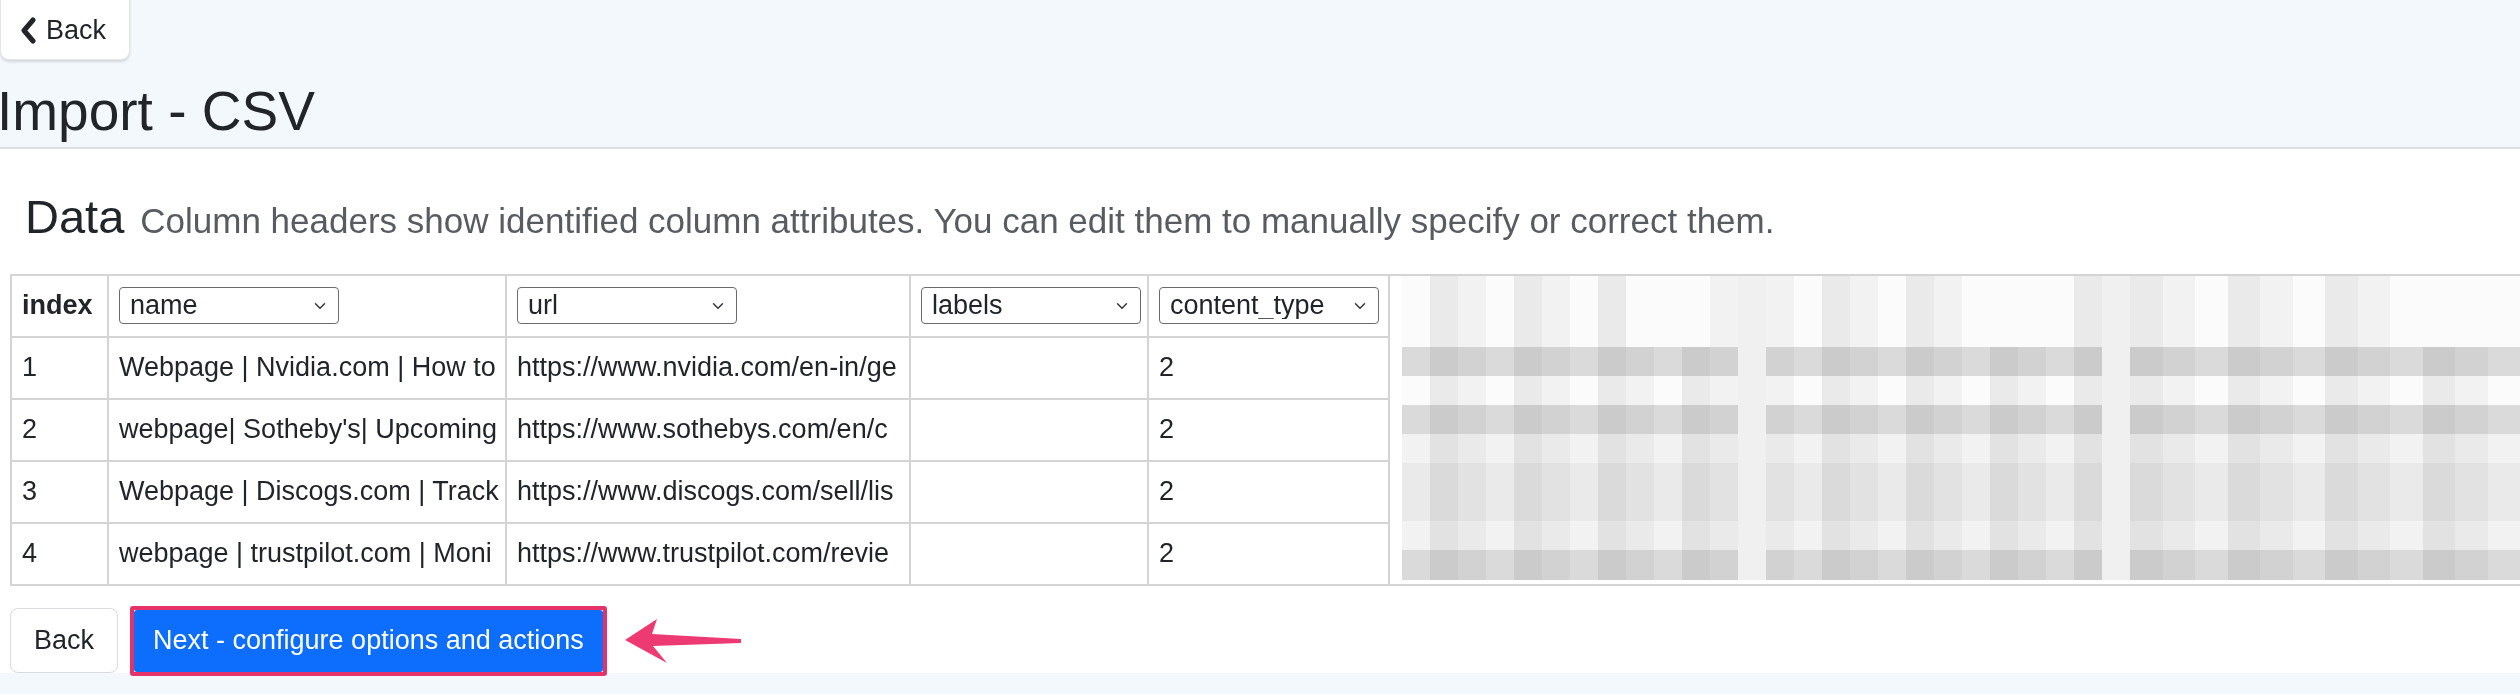 Image resolution: width=2520 pixels, height=694 pixels. Describe the element at coordinates (307, 429) in the screenshot. I see `table-cell: webpage| Sotheby's| Upcoming` at that location.